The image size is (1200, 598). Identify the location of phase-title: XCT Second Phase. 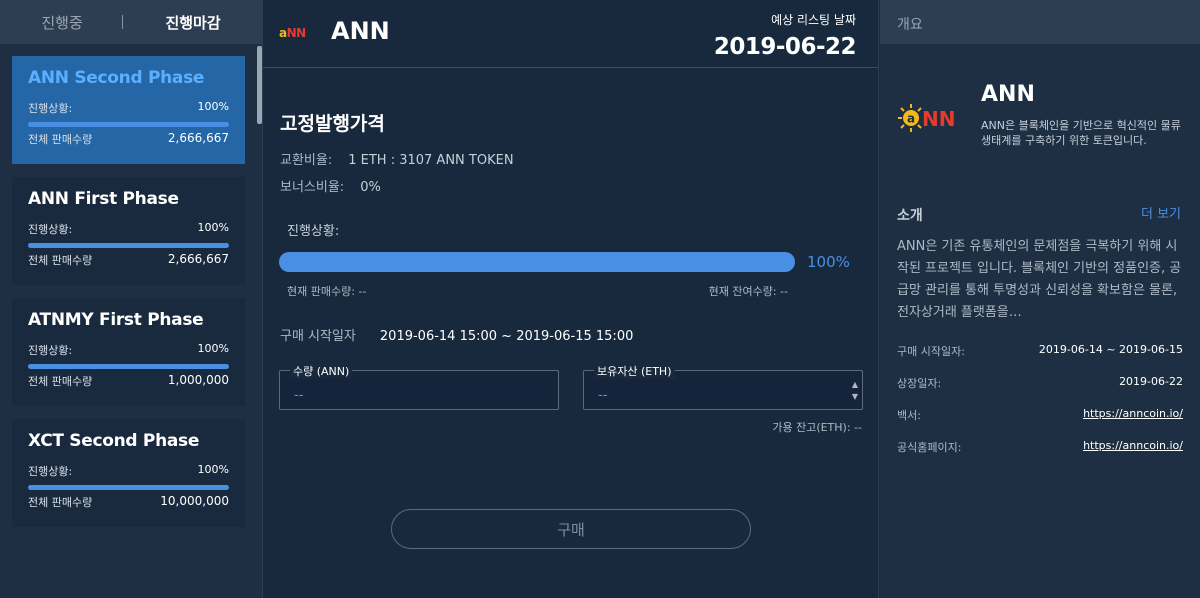
(114, 441).